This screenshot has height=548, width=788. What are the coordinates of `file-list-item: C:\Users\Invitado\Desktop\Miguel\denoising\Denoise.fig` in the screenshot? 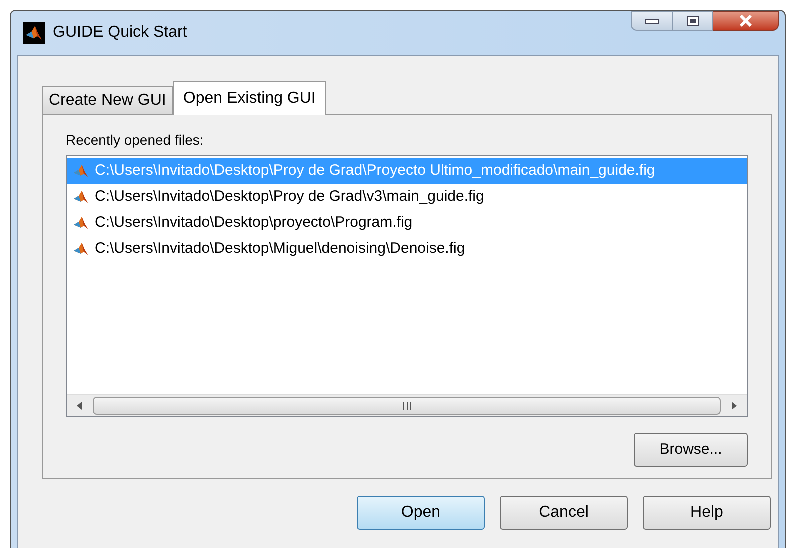 It's located at (407, 249).